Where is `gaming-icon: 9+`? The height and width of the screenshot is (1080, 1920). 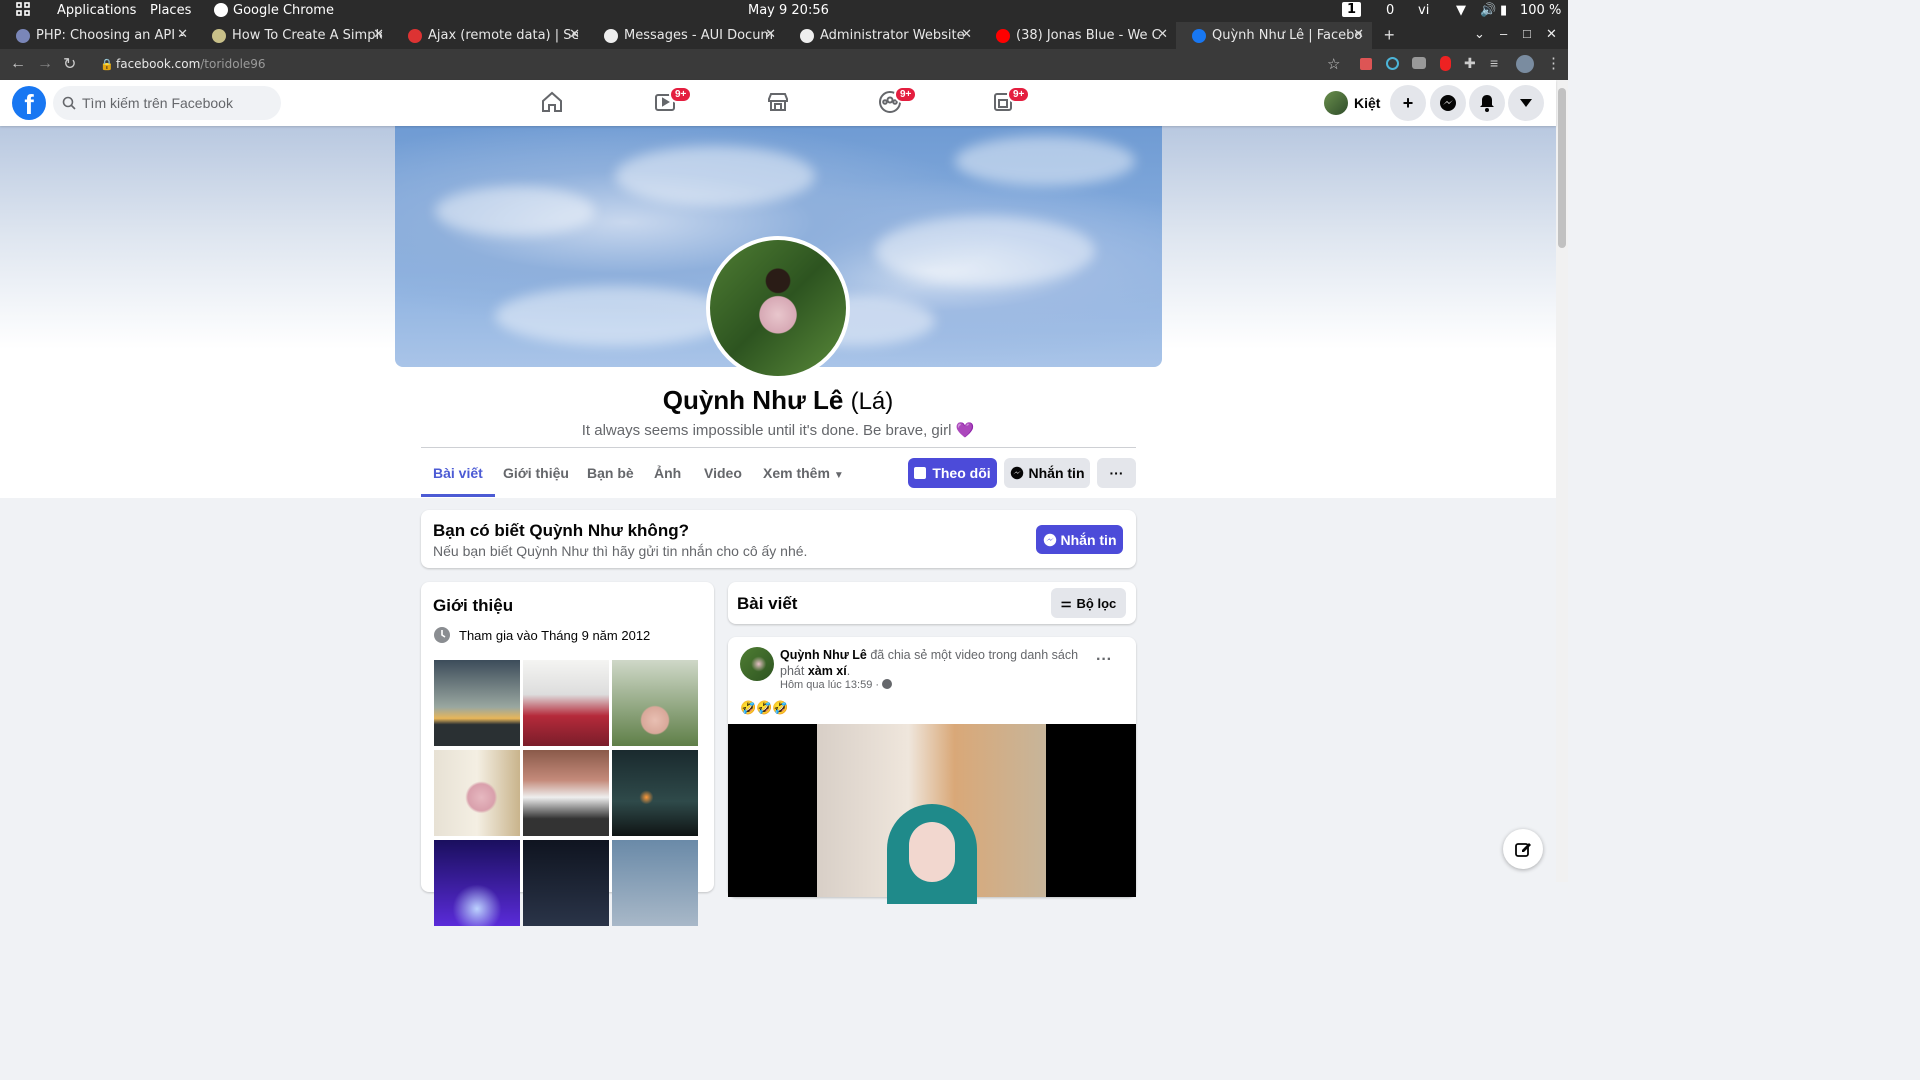 gaming-icon: 9+ is located at coordinates (1011, 101).